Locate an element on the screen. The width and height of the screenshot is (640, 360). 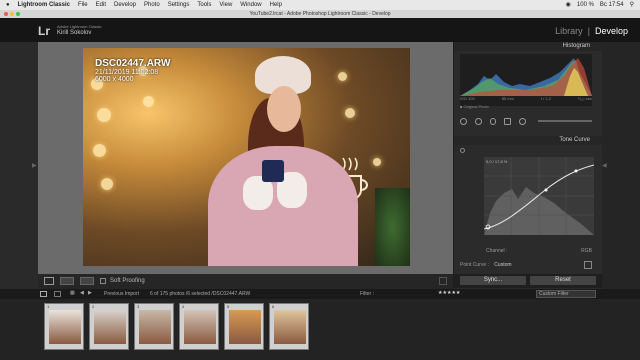
face is located at coordinates (284, 109).